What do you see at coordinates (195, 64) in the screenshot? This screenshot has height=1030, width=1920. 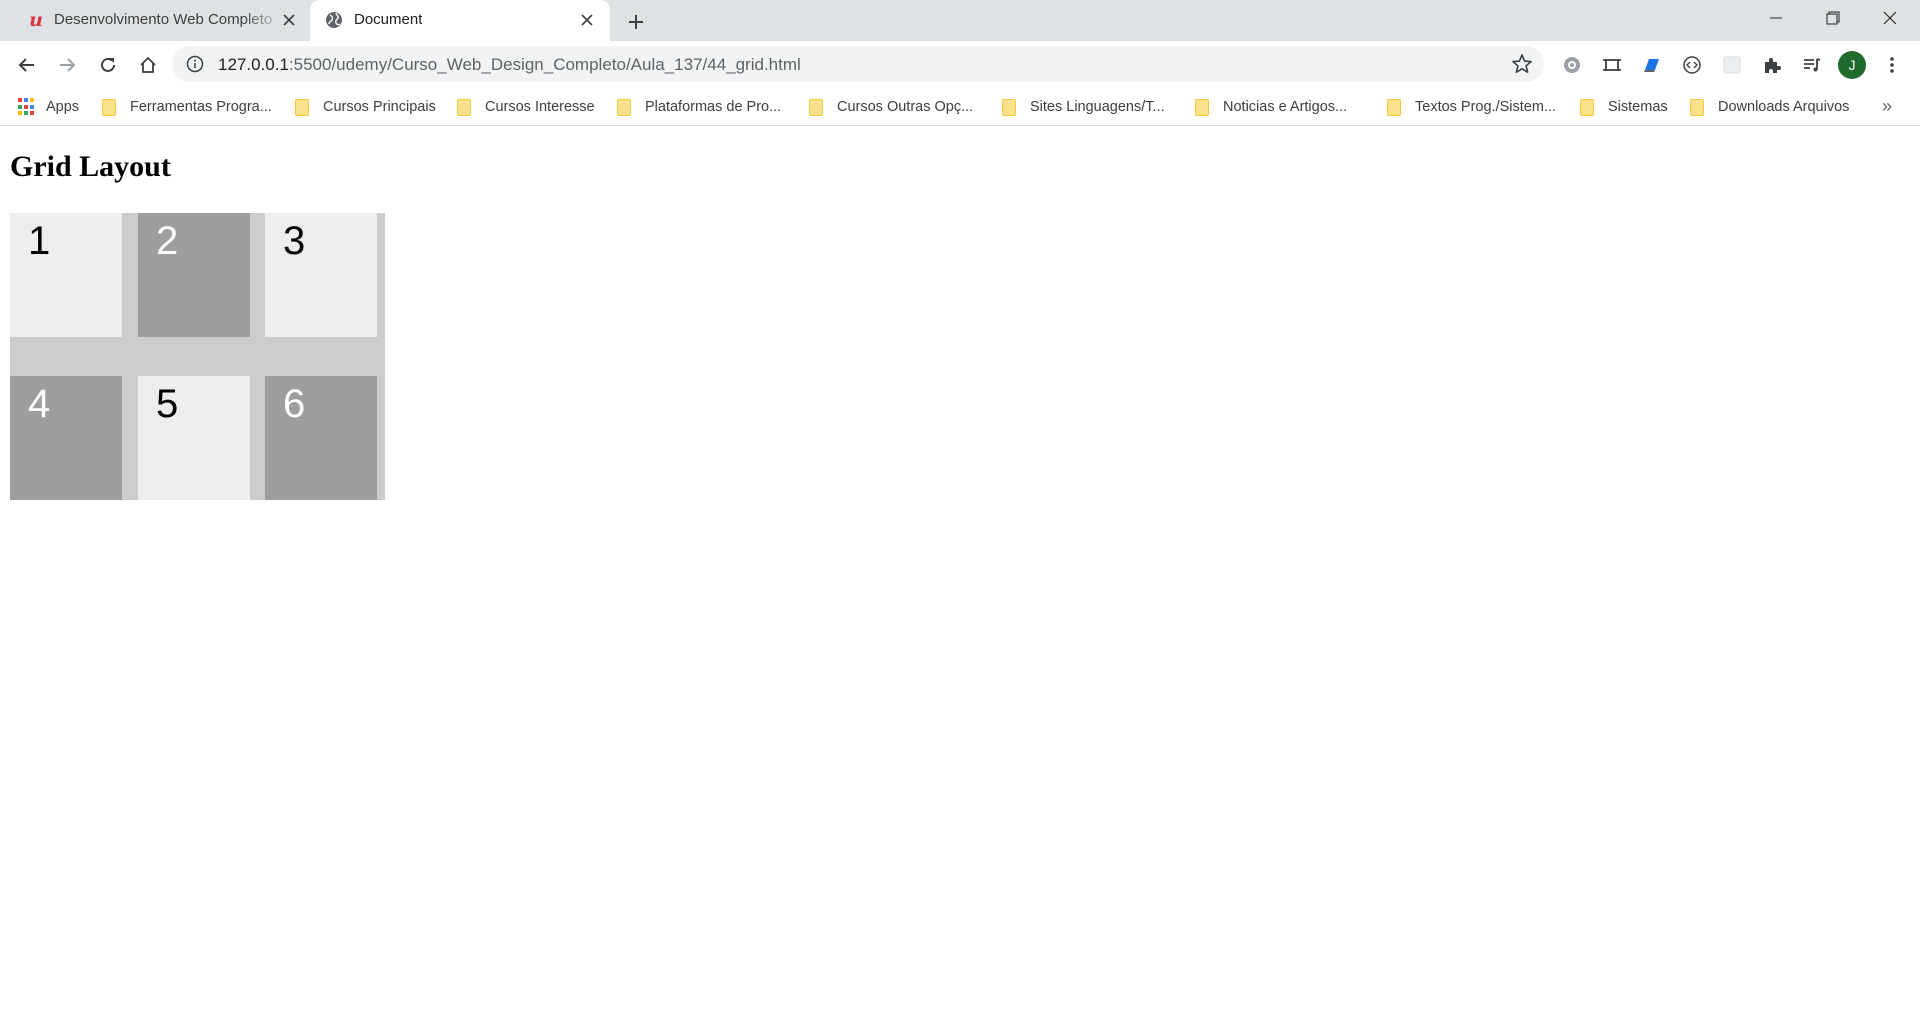 I see `info-icon` at bounding box center [195, 64].